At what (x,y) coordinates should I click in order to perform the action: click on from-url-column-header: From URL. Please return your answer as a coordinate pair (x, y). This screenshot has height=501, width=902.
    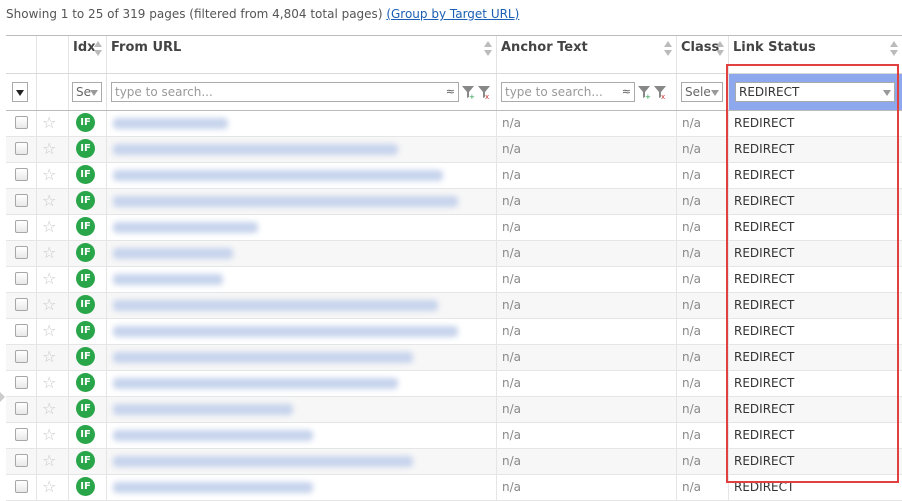
    Looking at the image, I should click on (301, 54).